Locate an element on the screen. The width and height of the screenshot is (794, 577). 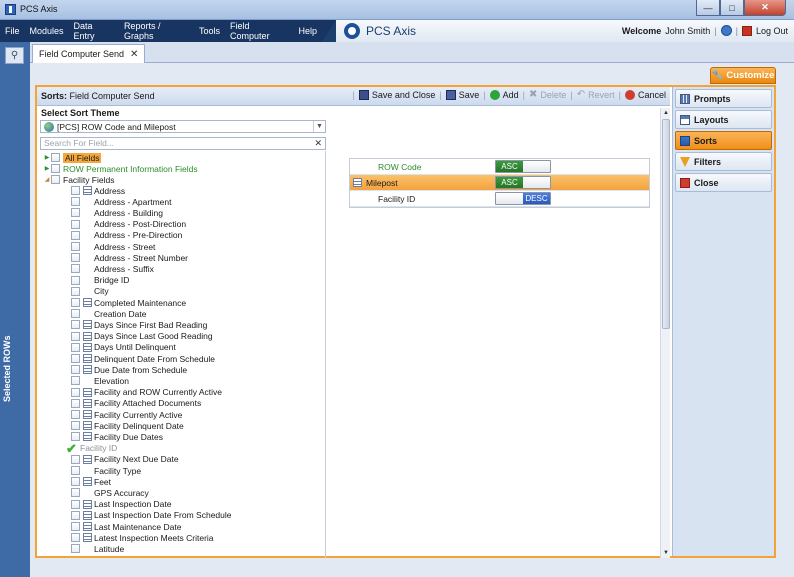
search-icon: ⚲ is located at coordinates (14, 55).